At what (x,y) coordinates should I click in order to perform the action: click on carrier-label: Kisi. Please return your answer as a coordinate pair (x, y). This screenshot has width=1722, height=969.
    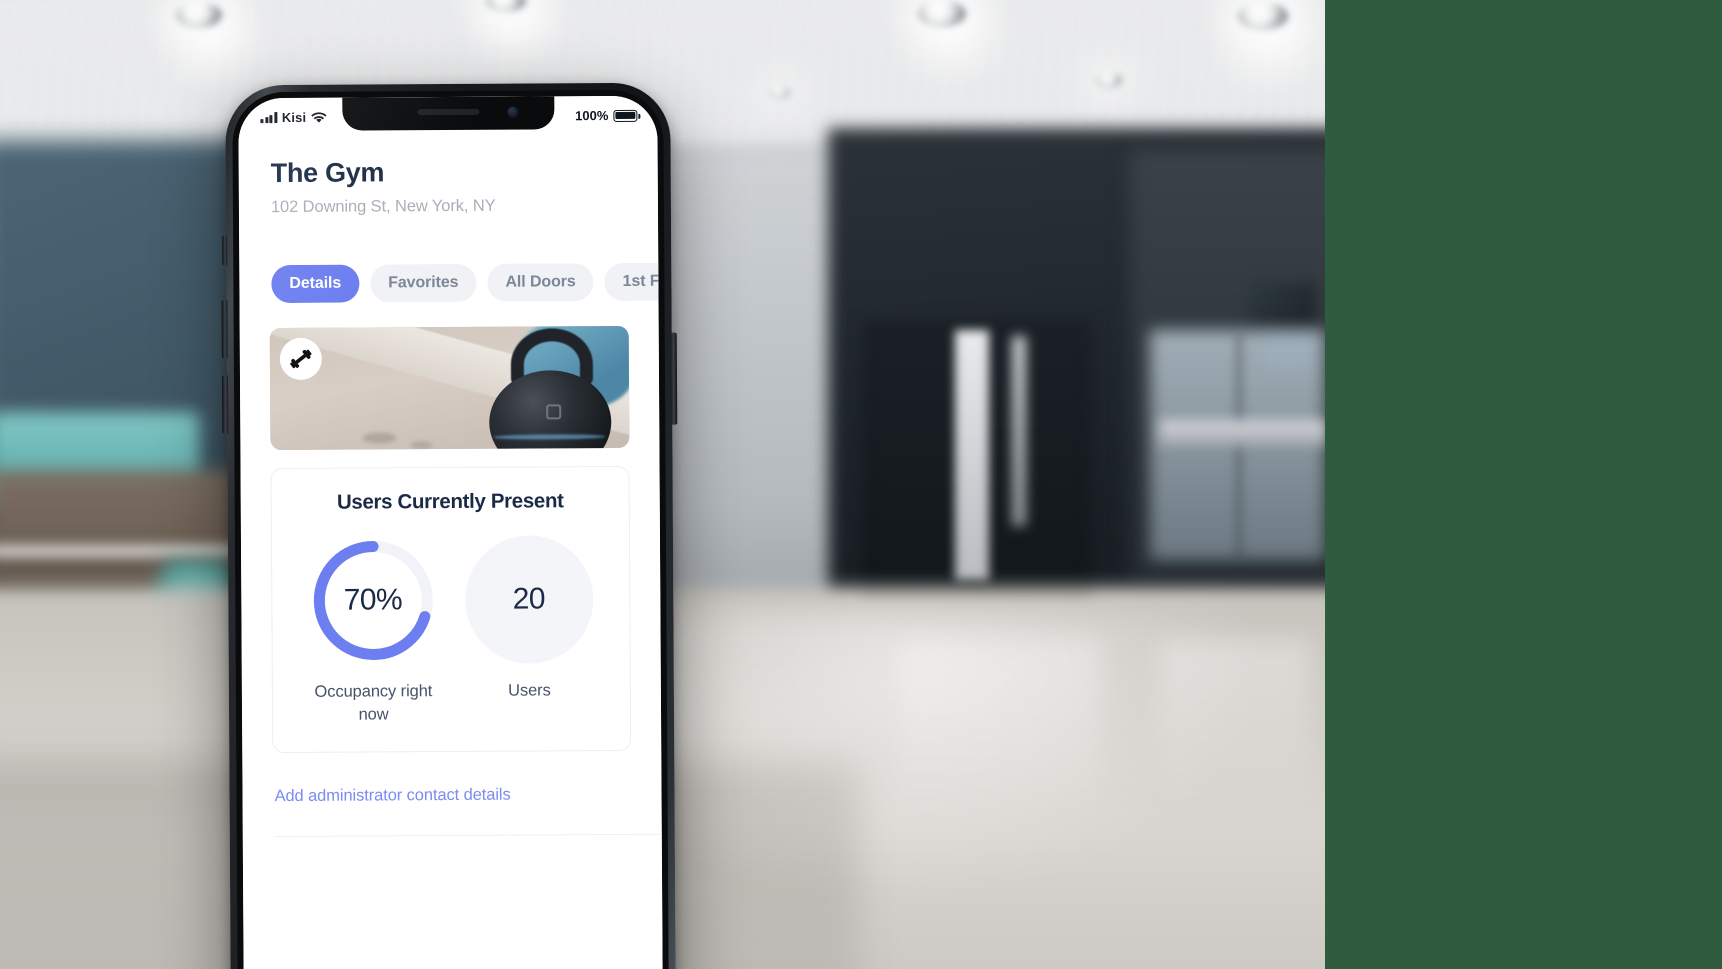
    Looking at the image, I should click on (294, 117).